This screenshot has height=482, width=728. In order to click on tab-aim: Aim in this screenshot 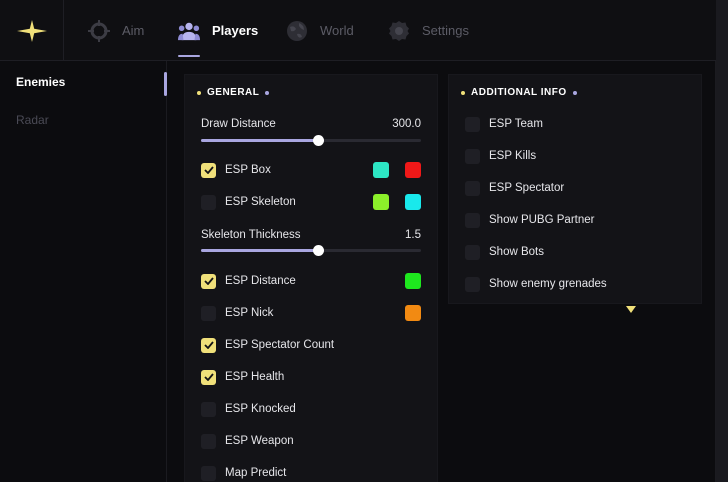, I will do `click(116, 30)`.